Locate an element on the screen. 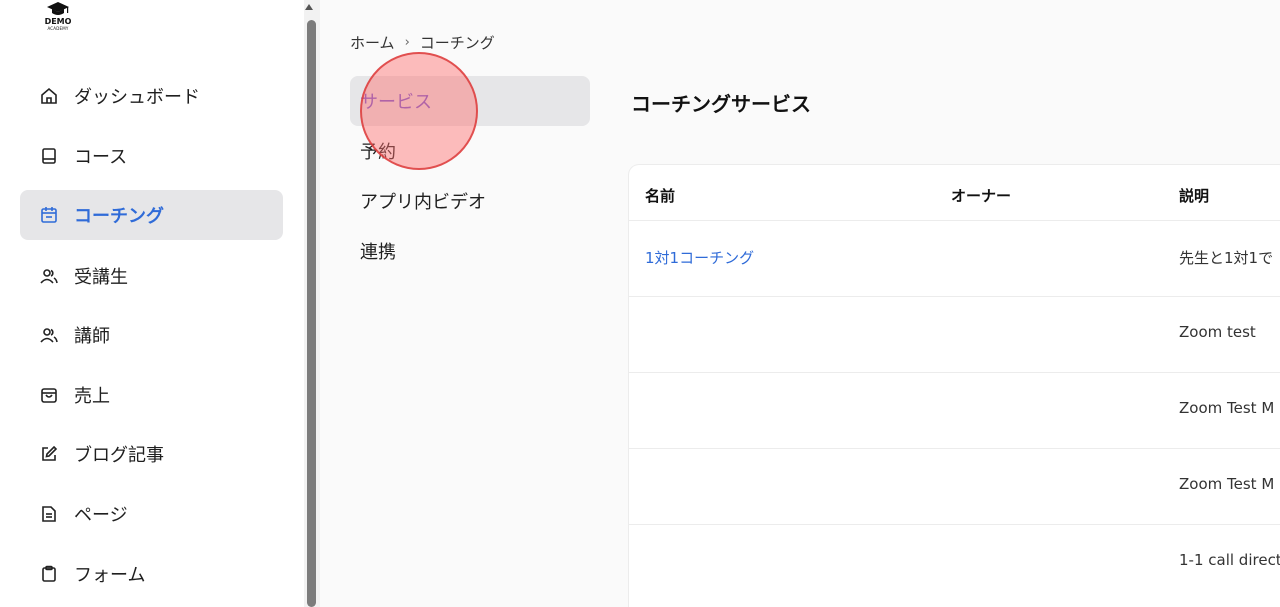 The image size is (1280, 607). subnav-item-integrations: 連携 is located at coordinates (470, 251).